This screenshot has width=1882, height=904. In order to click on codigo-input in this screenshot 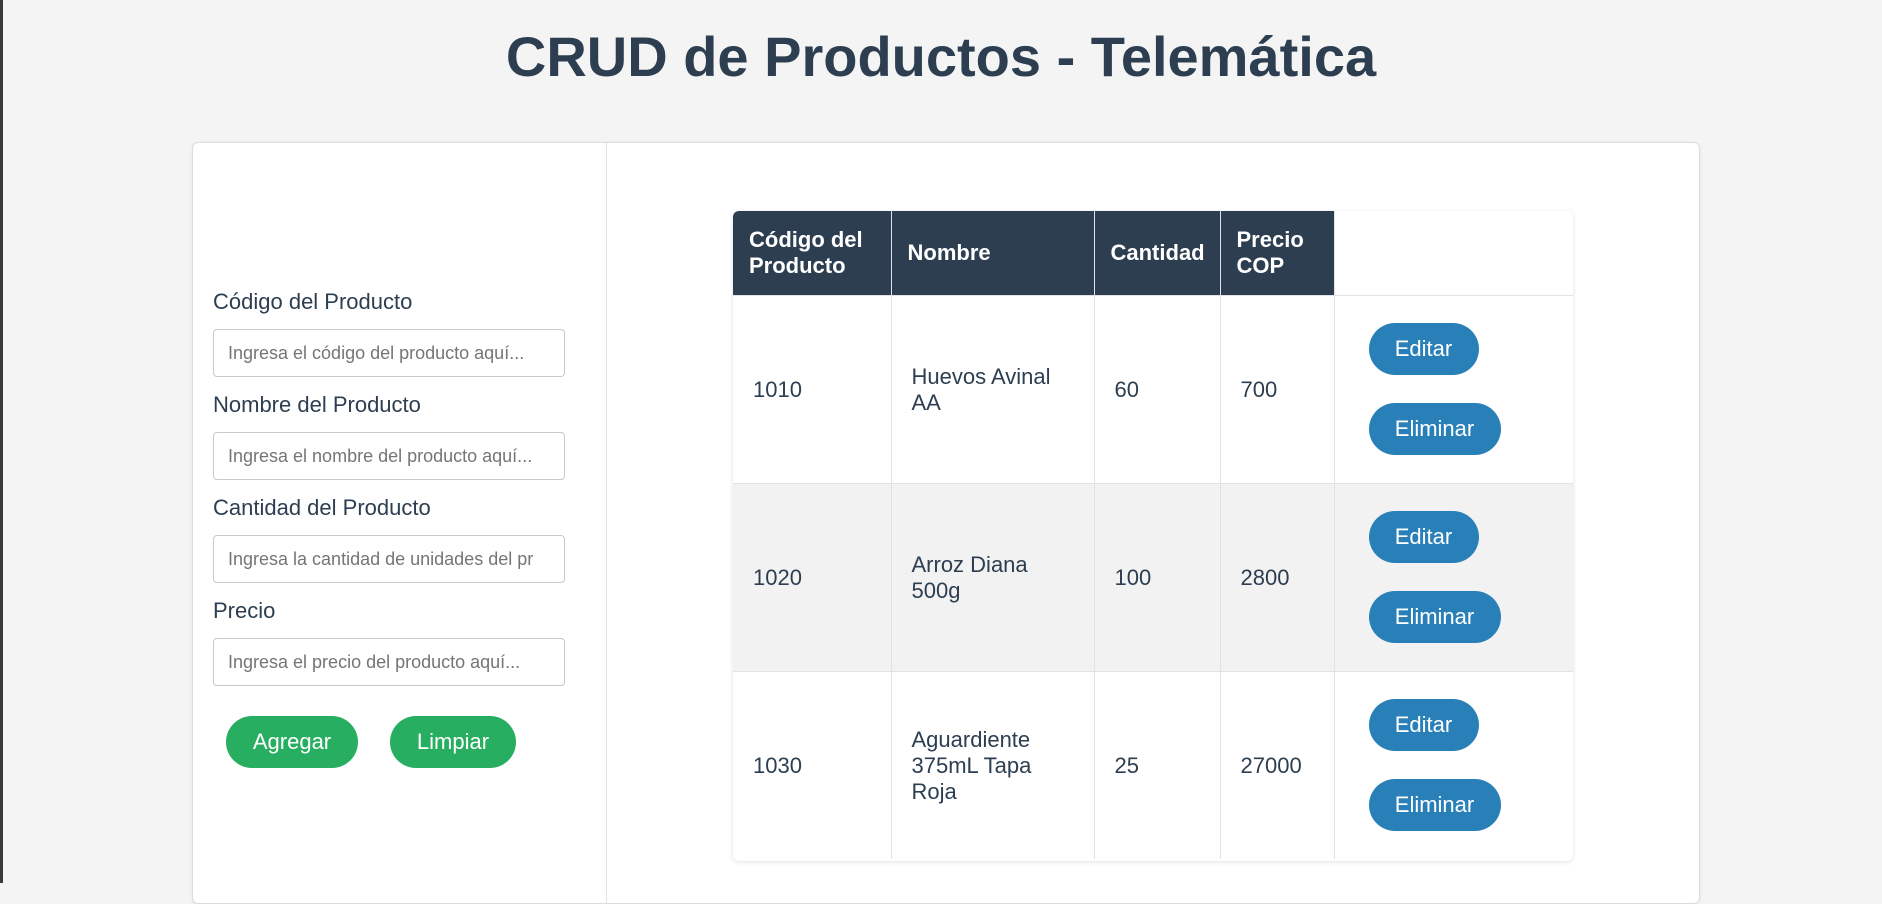, I will do `click(389, 353)`.